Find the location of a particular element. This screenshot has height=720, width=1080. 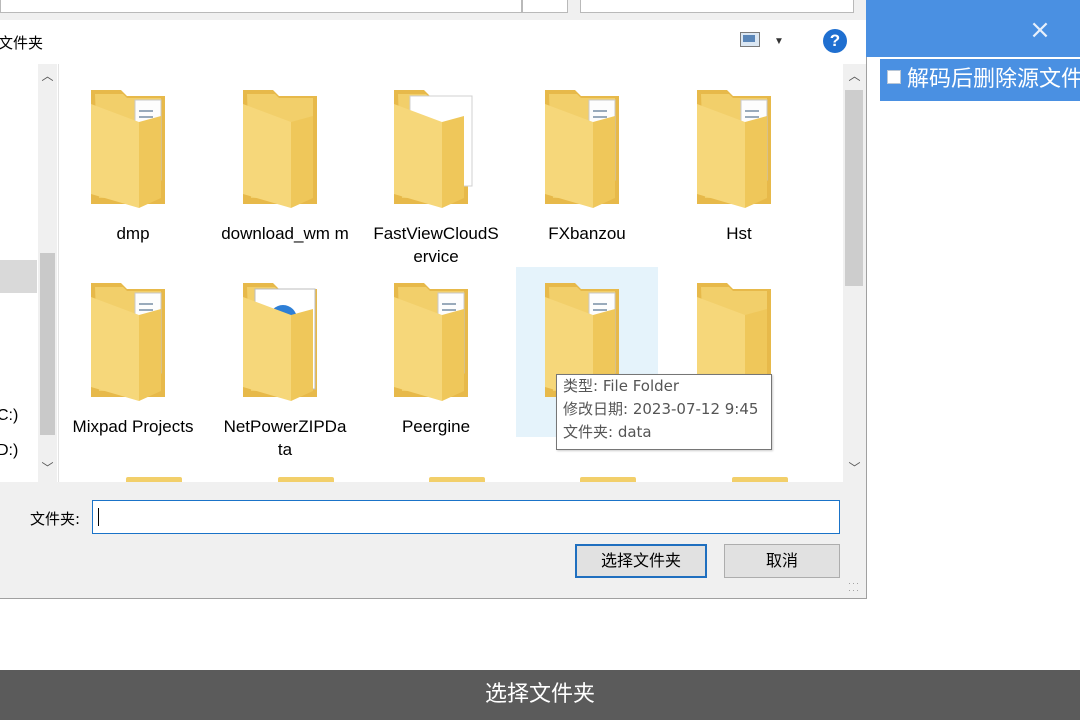

folder-field-label: 文件夹: is located at coordinates (55, 519).